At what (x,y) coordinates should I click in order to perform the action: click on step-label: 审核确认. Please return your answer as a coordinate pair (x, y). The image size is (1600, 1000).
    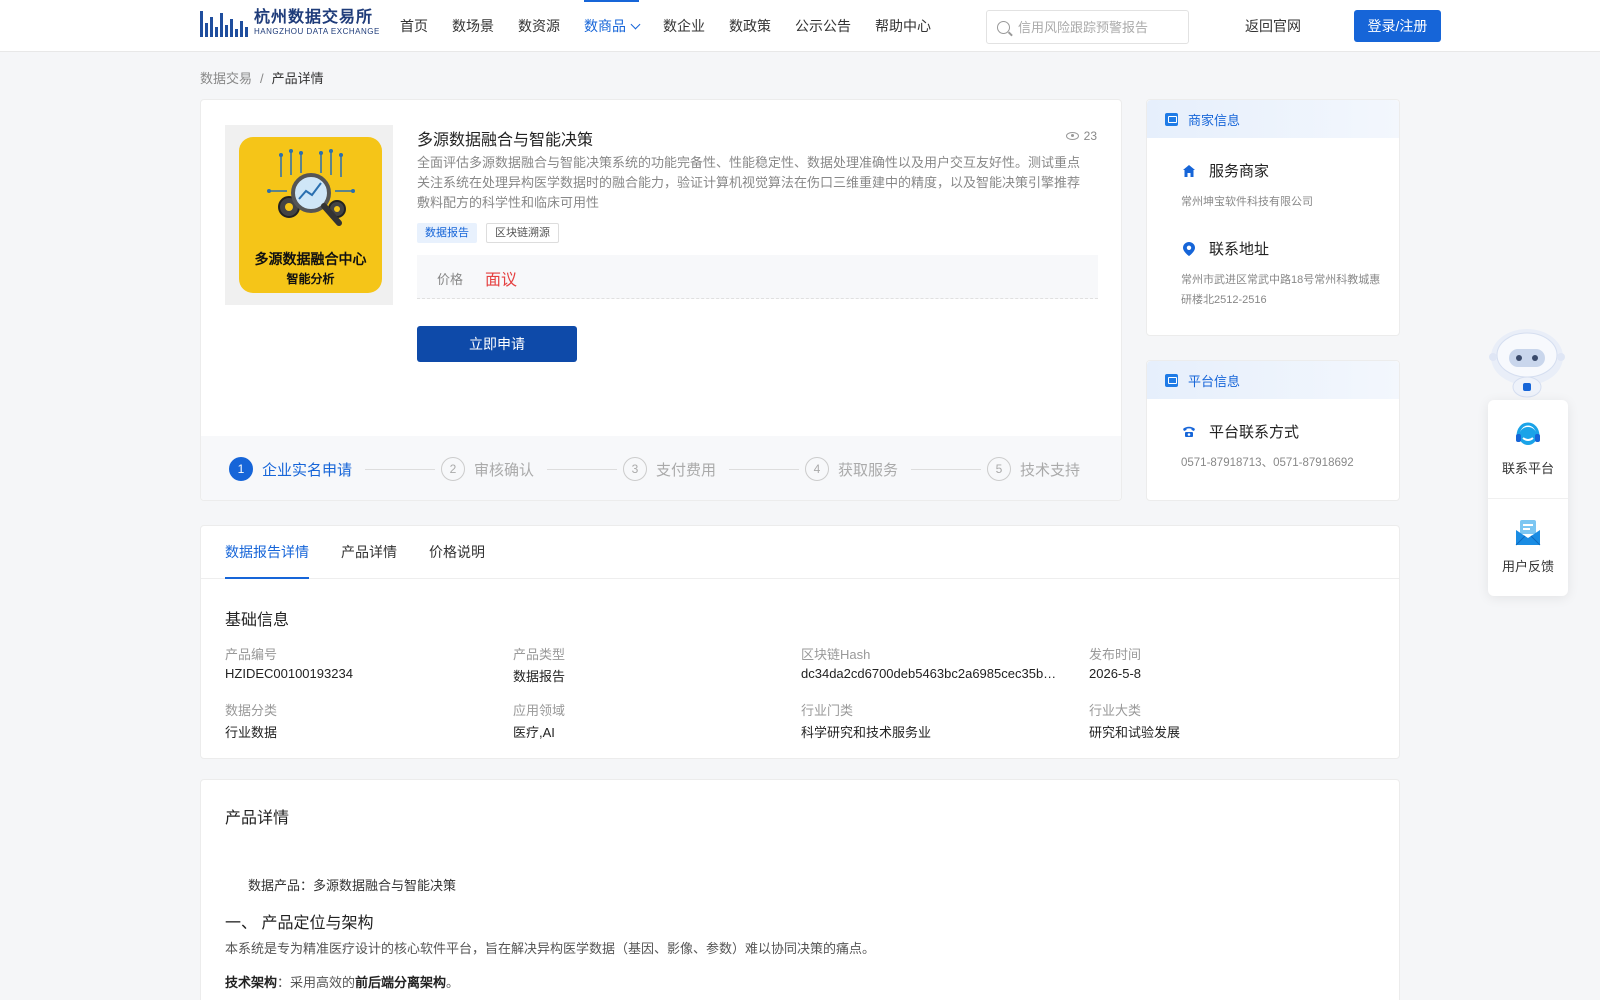
    Looking at the image, I should click on (504, 470).